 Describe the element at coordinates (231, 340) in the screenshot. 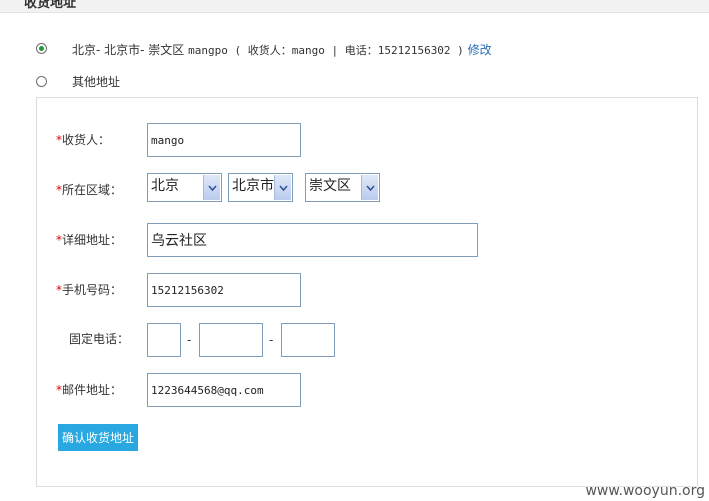

I see `phone-number-input` at that location.